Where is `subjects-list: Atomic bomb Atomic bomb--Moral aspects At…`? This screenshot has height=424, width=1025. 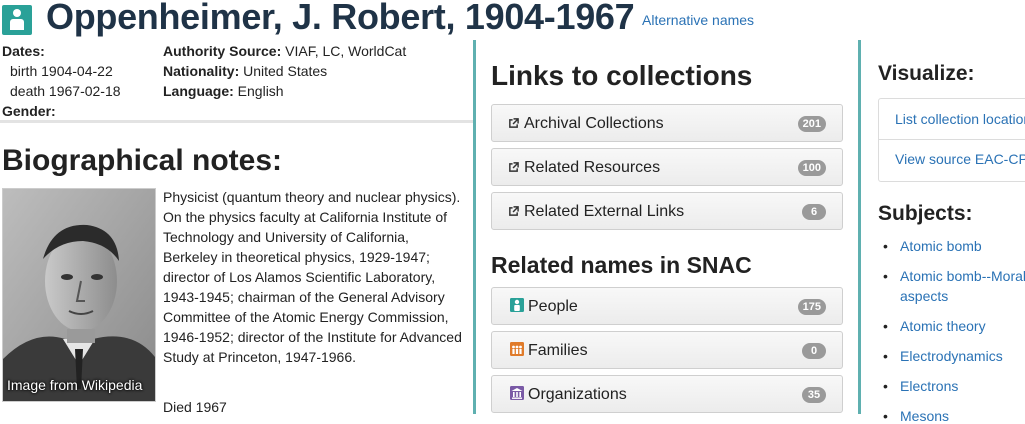
subjects-list: Atomic bomb Atomic bomb--Moral aspects At… is located at coordinates (954, 330).